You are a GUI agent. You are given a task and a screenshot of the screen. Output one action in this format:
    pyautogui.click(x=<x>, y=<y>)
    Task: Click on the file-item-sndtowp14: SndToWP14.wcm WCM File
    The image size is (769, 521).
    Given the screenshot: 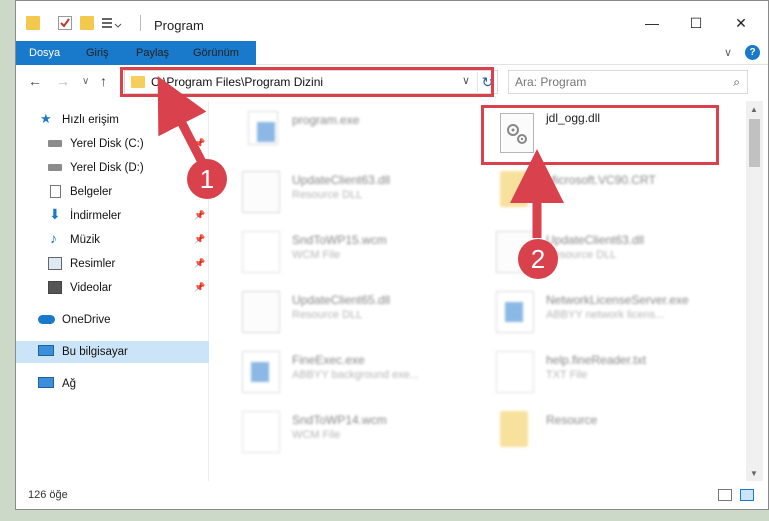 What is the action you would take?
    pyautogui.click(x=350, y=433)
    